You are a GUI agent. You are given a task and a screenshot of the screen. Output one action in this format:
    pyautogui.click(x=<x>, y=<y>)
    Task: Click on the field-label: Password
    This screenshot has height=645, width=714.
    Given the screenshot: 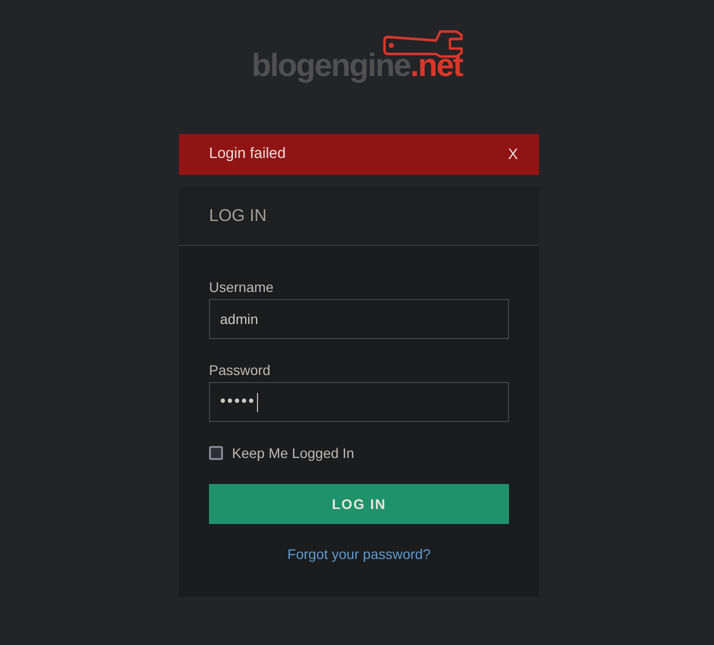 What is the action you would take?
    pyautogui.click(x=239, y=370)
    